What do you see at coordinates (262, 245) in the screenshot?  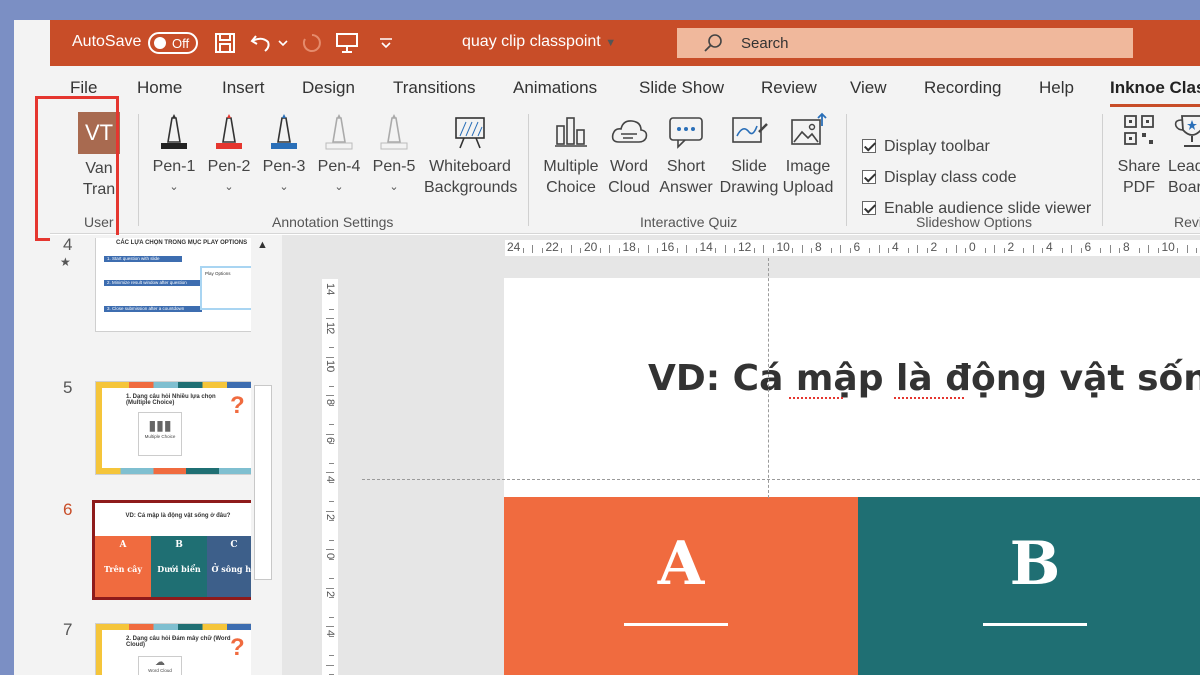 I see `scroll-up-arrow-icon: ▲` at bounding box center [262, 245].